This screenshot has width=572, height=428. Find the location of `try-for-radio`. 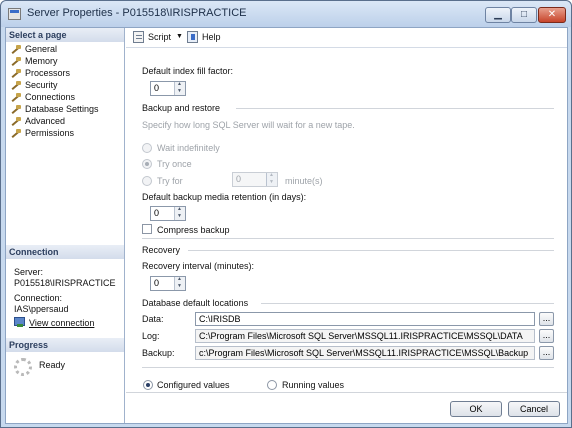

try-for-radio is located at coordinates (147, 181).